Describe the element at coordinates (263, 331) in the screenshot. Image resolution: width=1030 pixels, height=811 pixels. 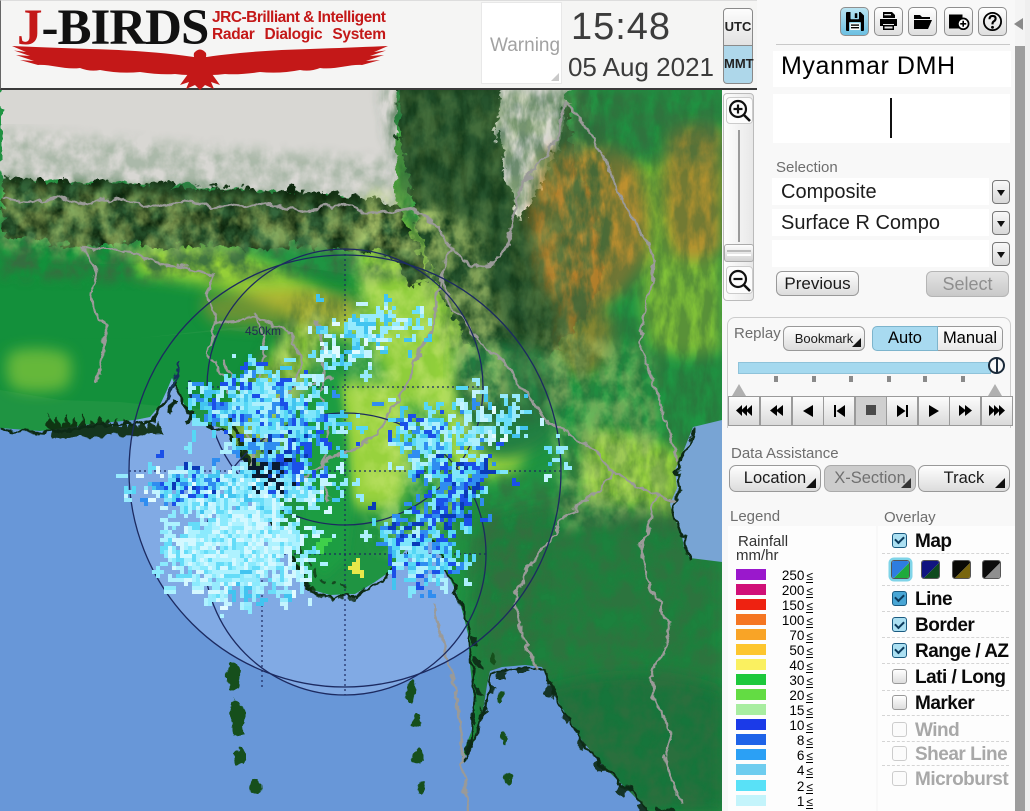
I see `svg-text: 450km` at that location.